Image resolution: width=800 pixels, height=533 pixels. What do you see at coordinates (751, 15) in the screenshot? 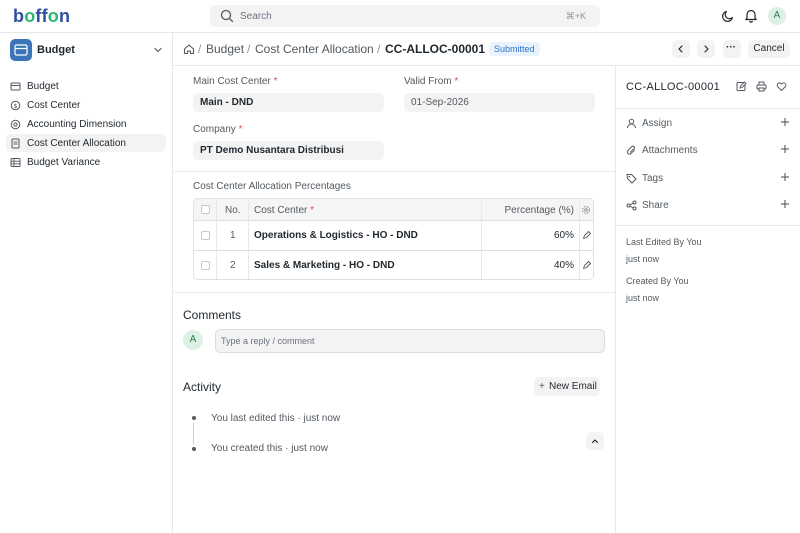
I see `notification-bell-icon` at bounding box center [751, 15].